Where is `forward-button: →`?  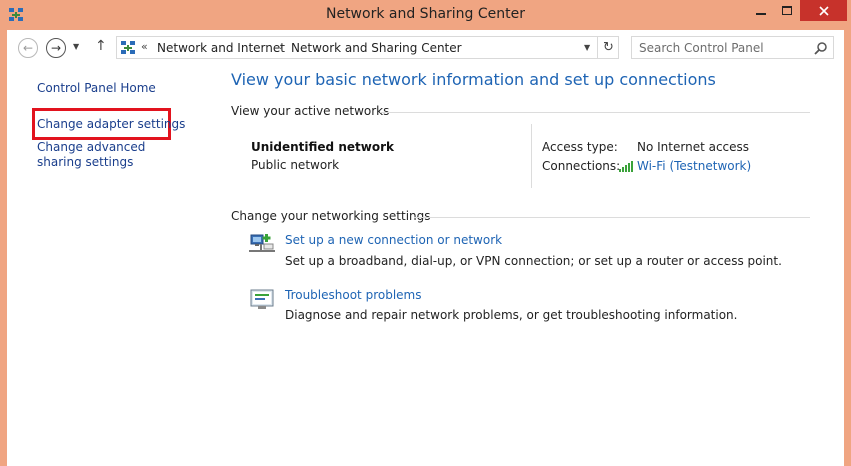
forward-button: → is located at coordinates (56, 48).